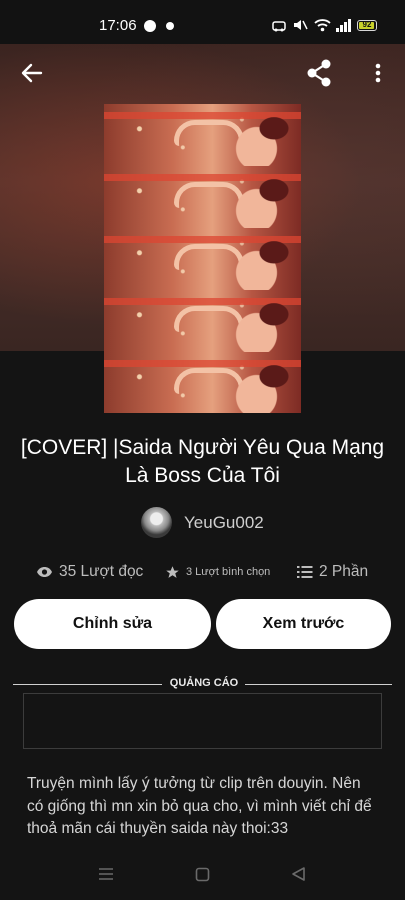  Describe the element at coordinates (279, 26) in the screenshot. I see `alarm-icon` at that location.